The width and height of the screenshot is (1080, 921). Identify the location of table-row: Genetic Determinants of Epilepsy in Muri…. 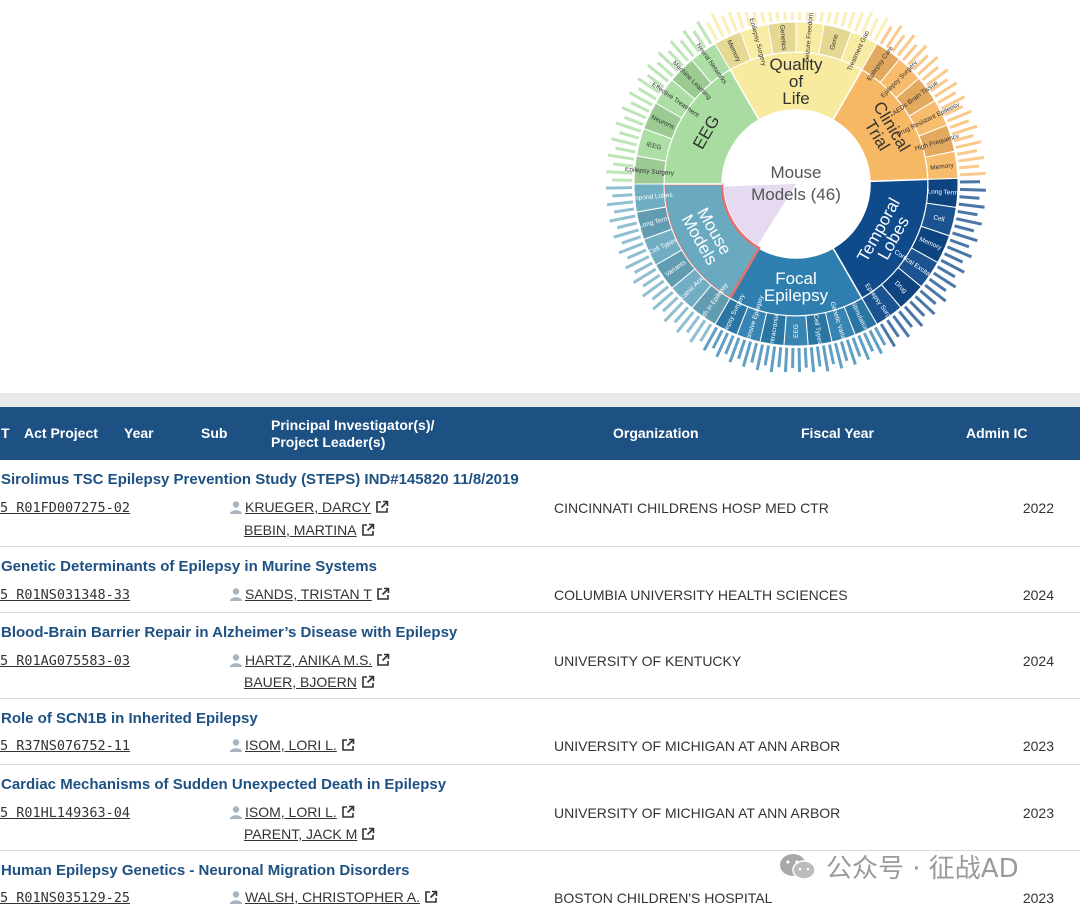
(540, 580).